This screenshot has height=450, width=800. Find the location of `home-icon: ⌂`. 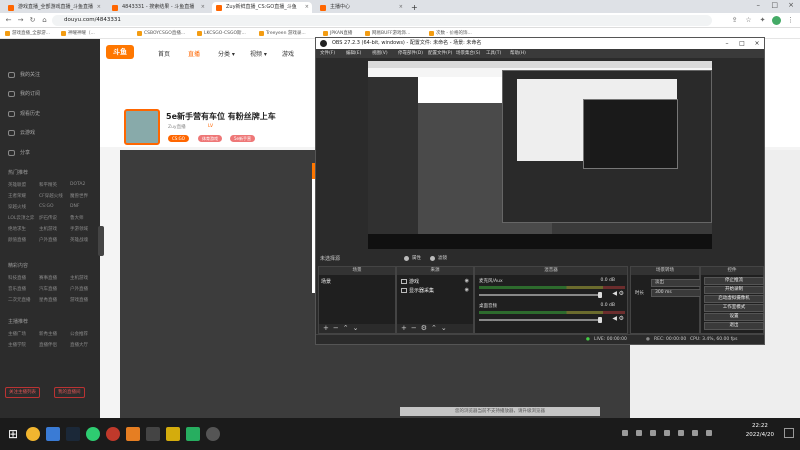

home-icon: ⌂ is located at coordinates (44, 20).